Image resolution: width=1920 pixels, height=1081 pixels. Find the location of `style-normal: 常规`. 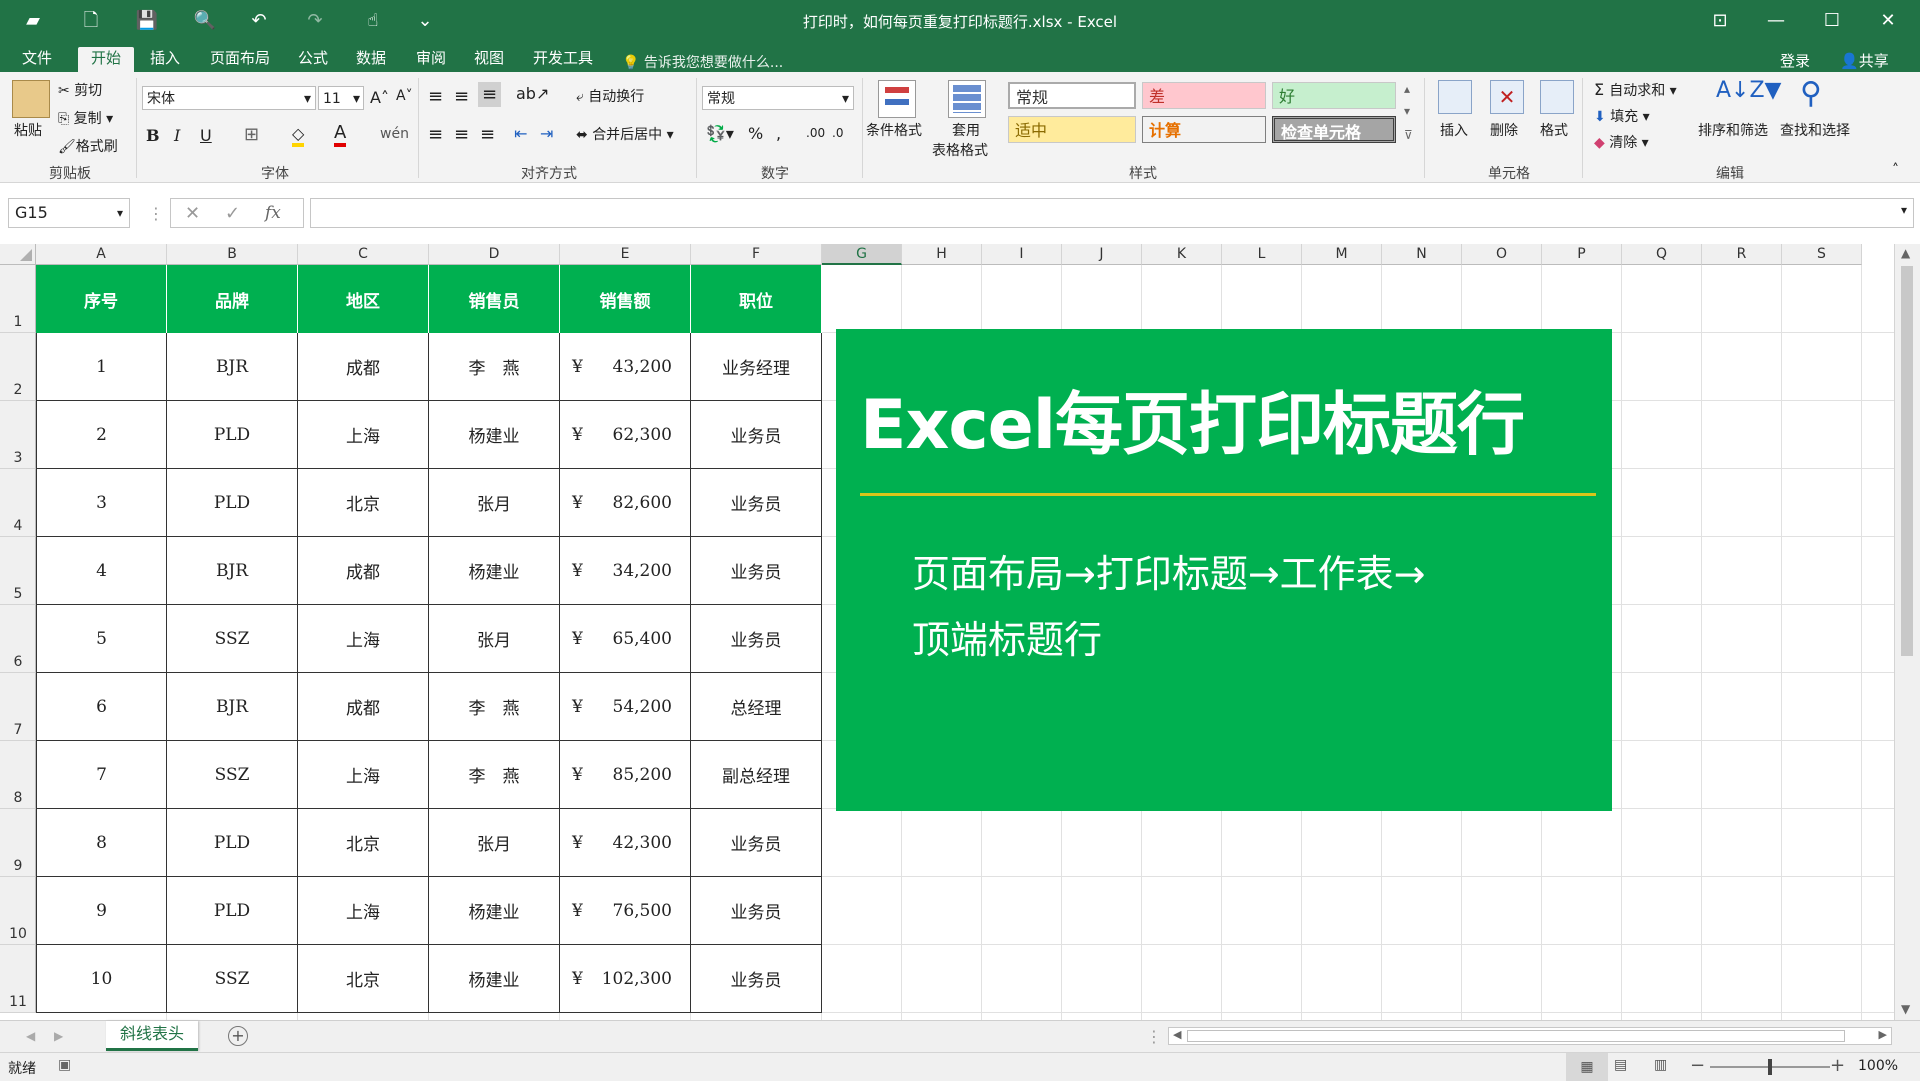

style-normal: 常规 is located at coordinates (1072, 95).